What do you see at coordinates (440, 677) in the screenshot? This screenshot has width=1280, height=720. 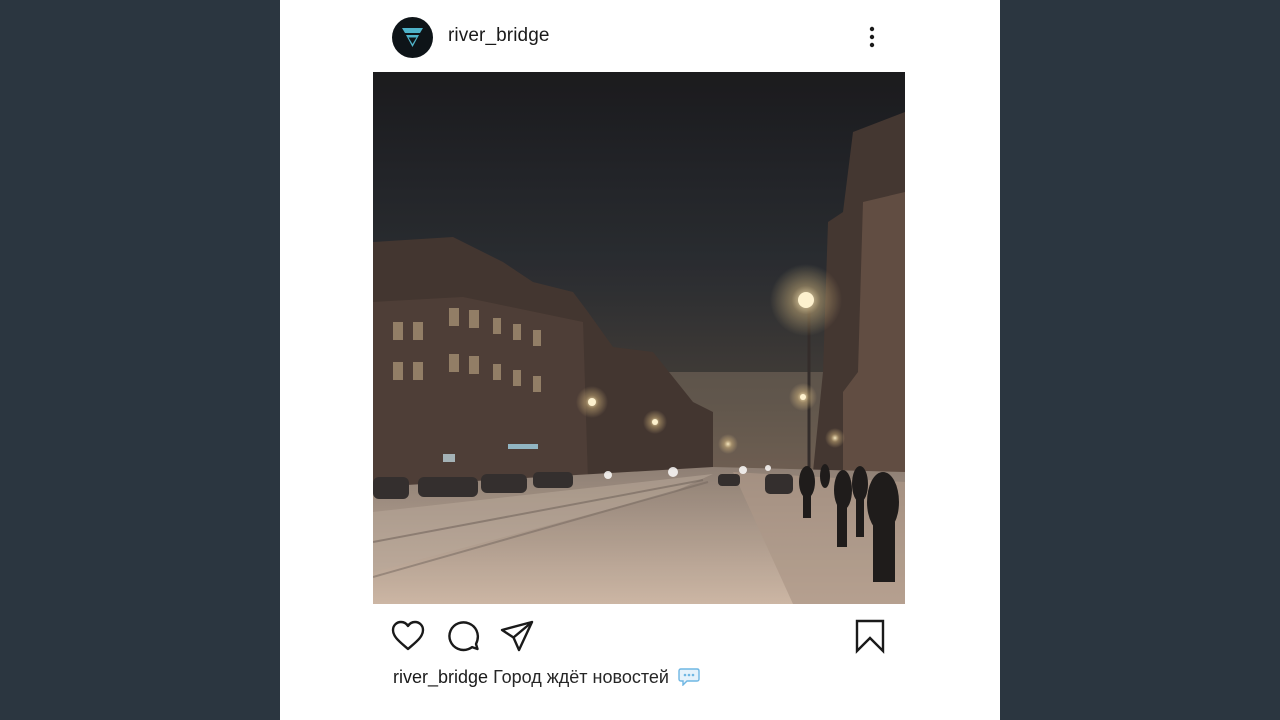 I see `caption-username: river_bridge` at bounding box center [440, 677].